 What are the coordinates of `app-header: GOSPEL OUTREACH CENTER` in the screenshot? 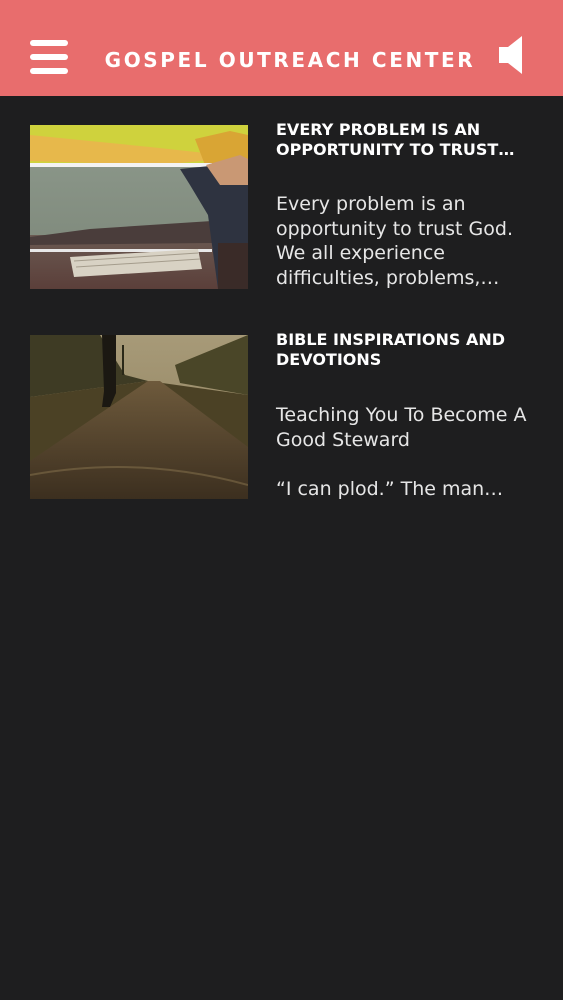 It's located at (281, 48).